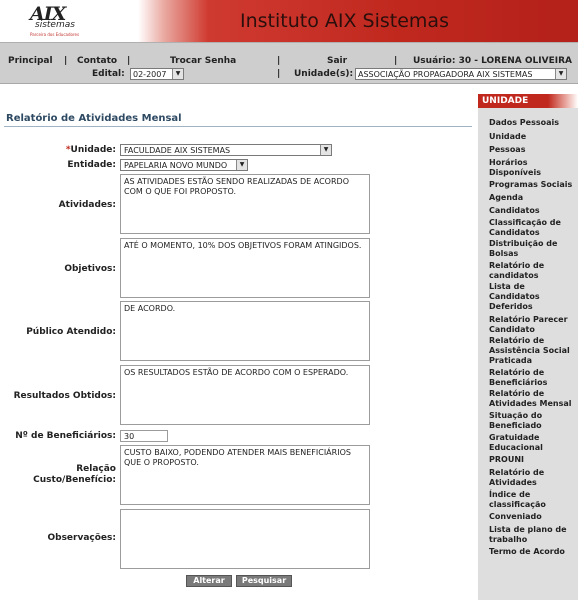 The width and height of the screenshot is (578, 600). What do you see at coordinates (65, 436) in the screenshot?
I see `beneficiarios-label: Nº de Beneficiários:` at bounding box center [65, 436].